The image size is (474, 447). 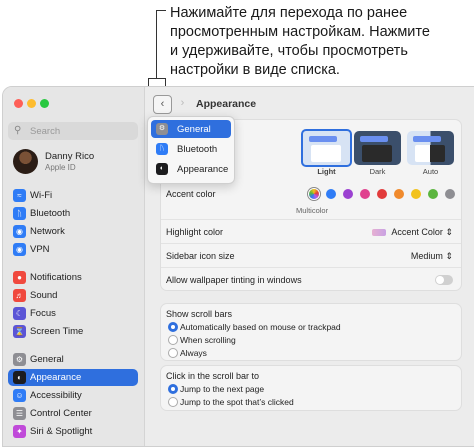 What do you see at coordinates (73, 313) in the screenshot?
I see `sidebar-item-focus: ☾ Focus` at bounding box center [73, 313].